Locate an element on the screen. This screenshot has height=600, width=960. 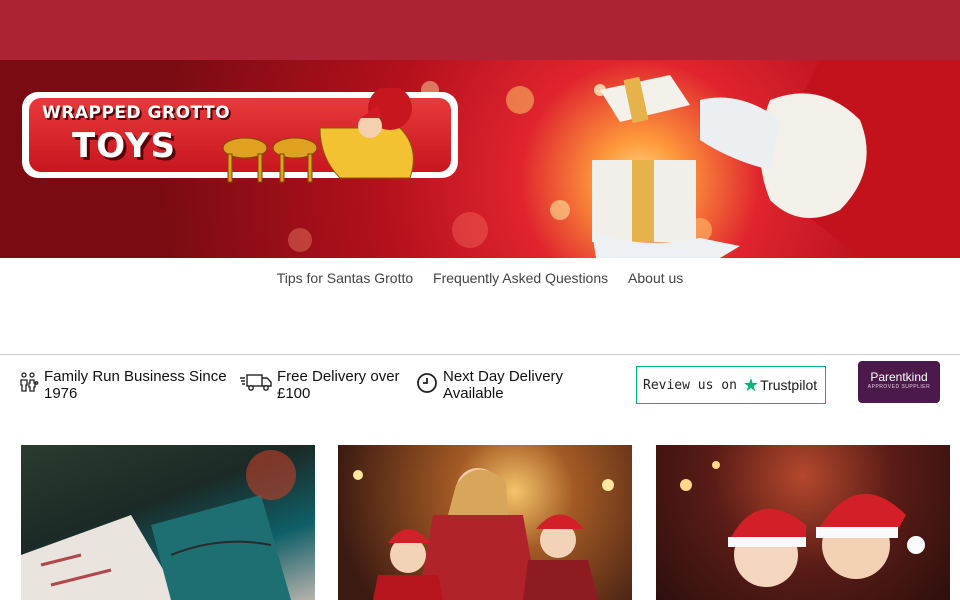
logo-text-top: WRAPPED GROTTO is located at coordinates (136, 113).